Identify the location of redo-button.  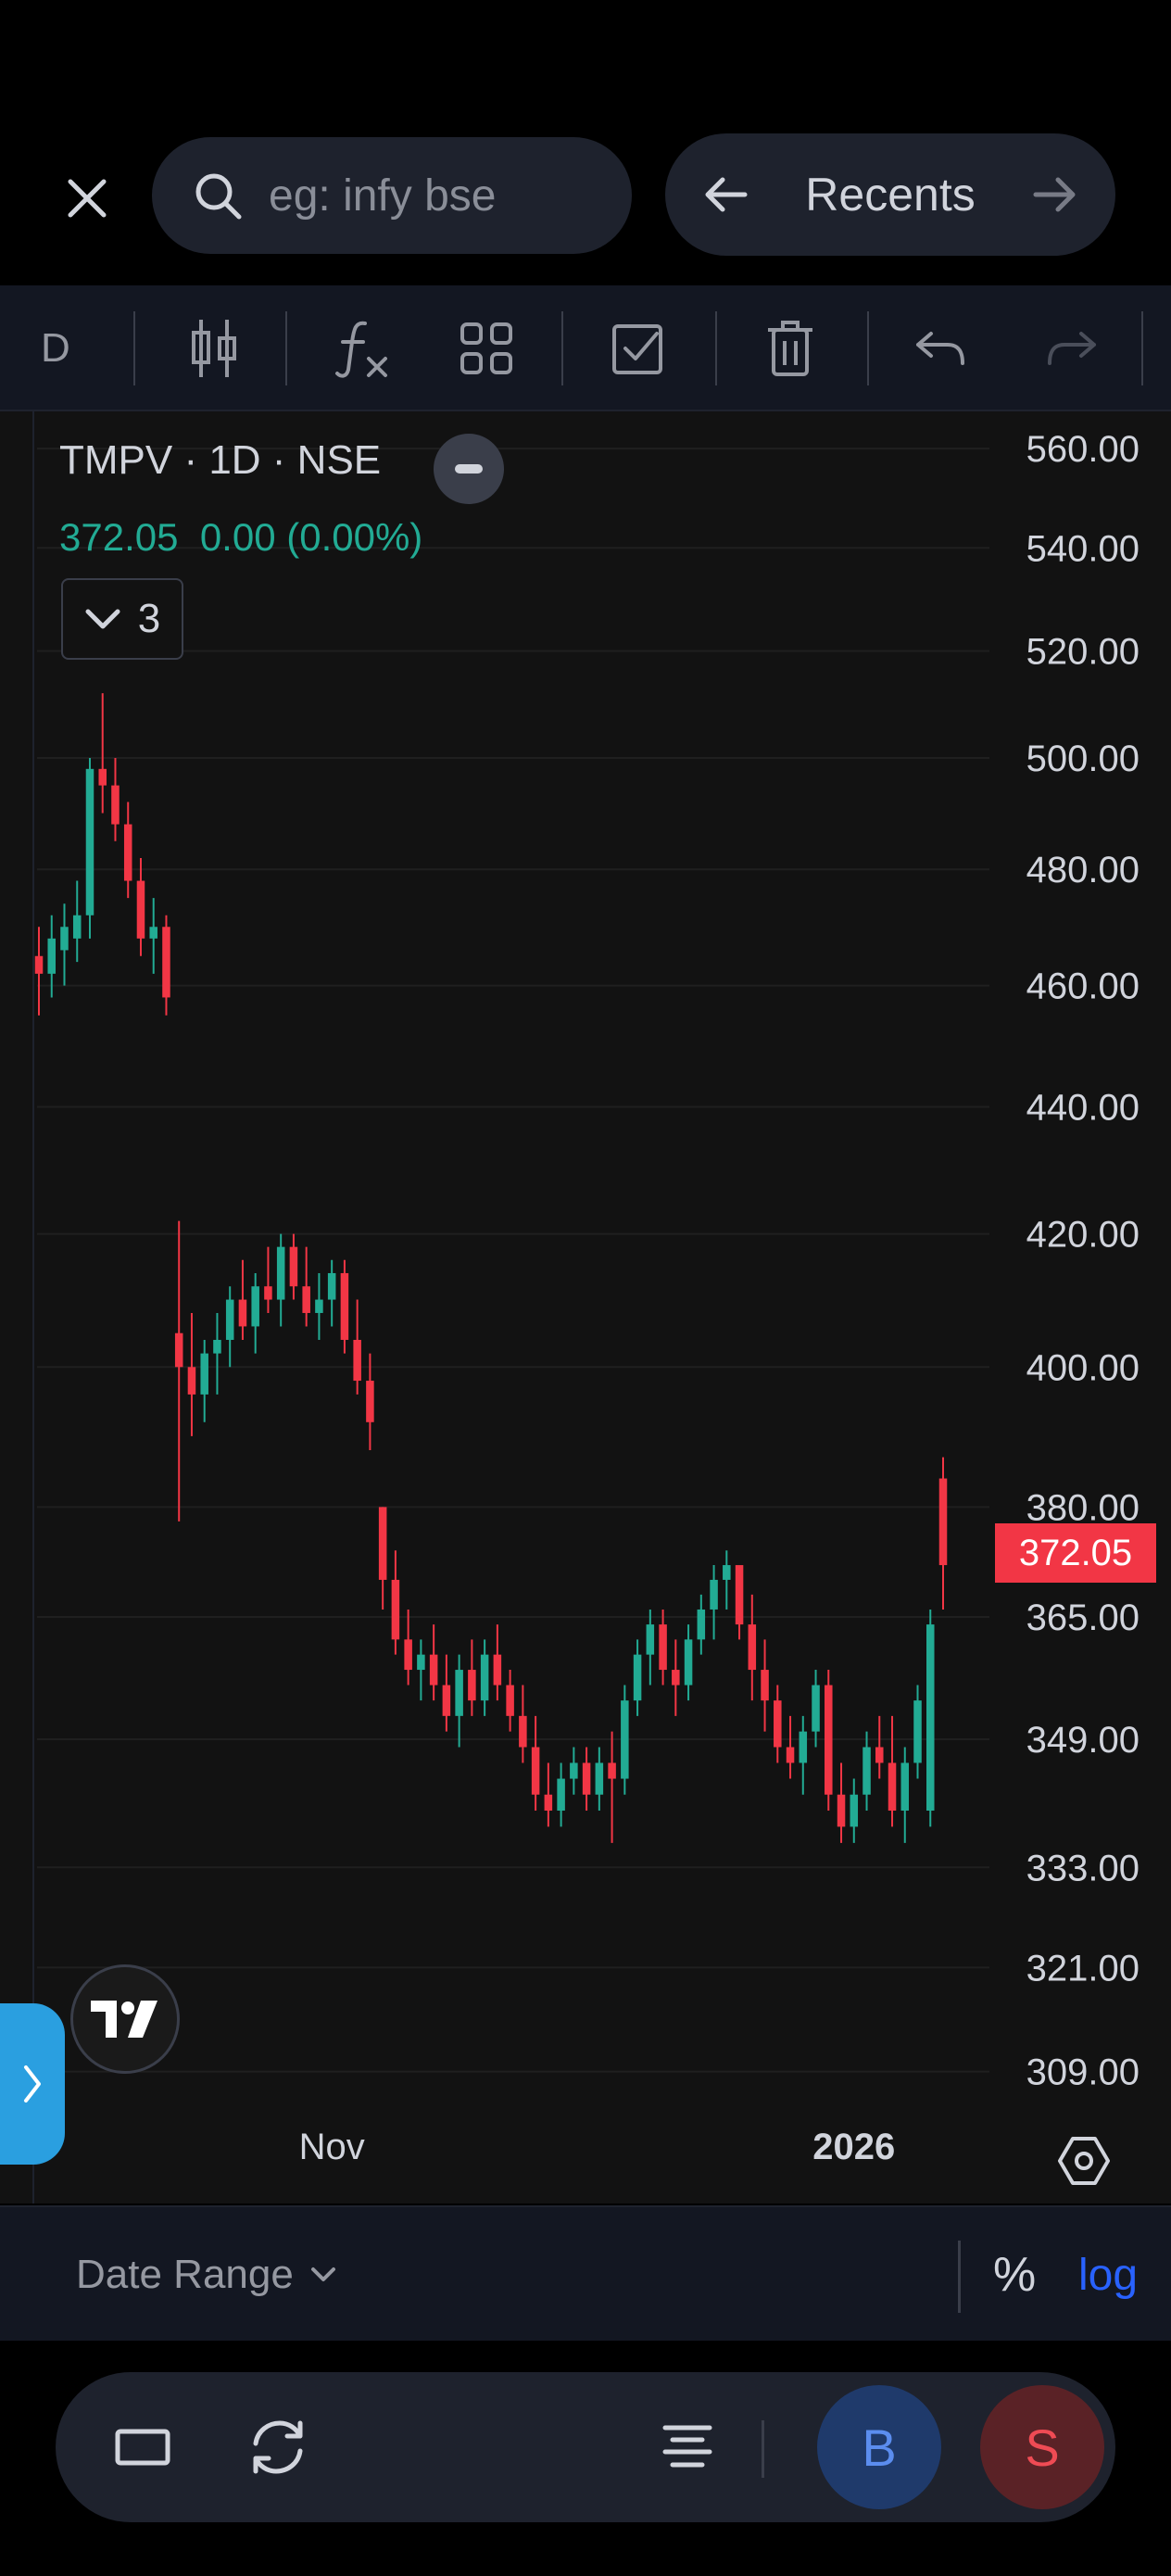
(1072, 348).